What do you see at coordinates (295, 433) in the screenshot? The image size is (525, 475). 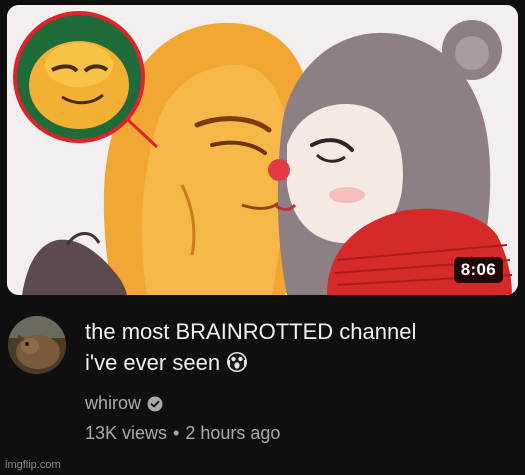 I see `video-stats: 13K views • 2 hours ago` at bounding box center [295, 433].